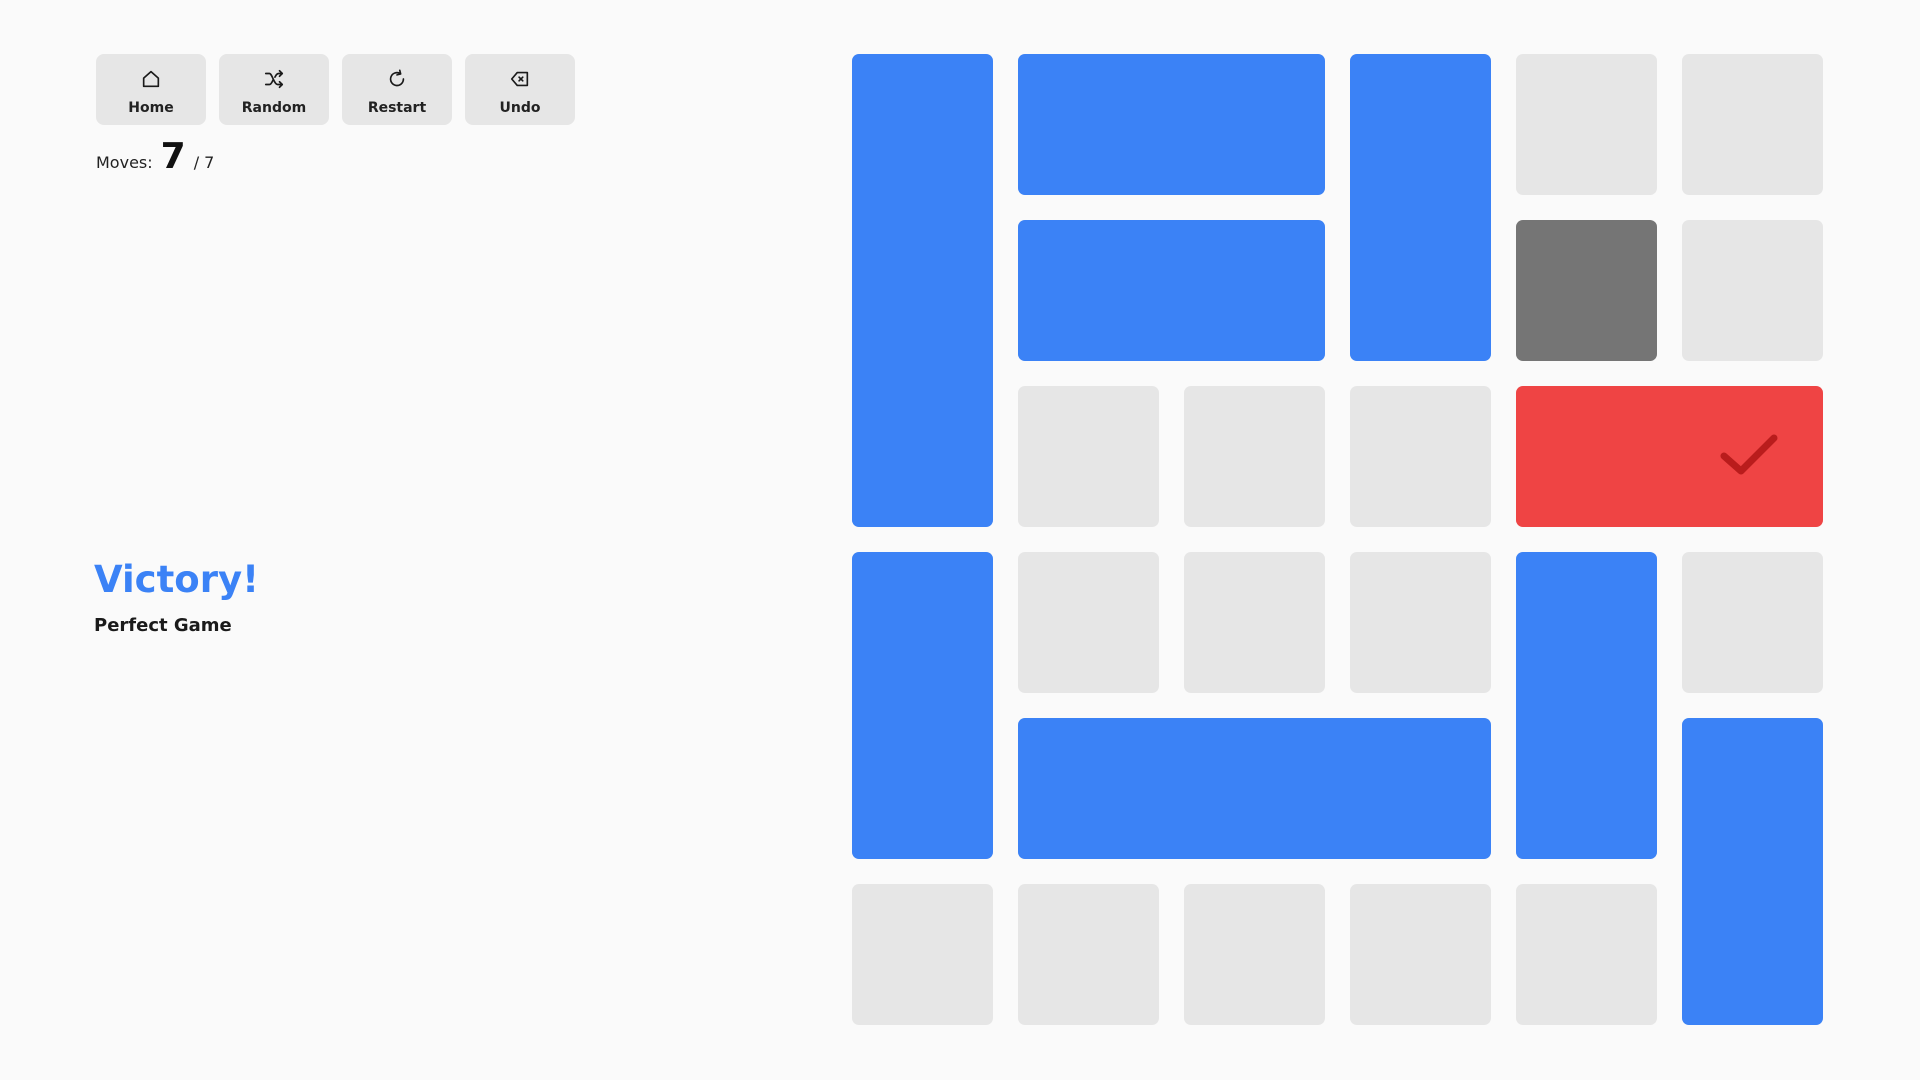  I want to click on victory-title: Victory!, so click(176, 579).